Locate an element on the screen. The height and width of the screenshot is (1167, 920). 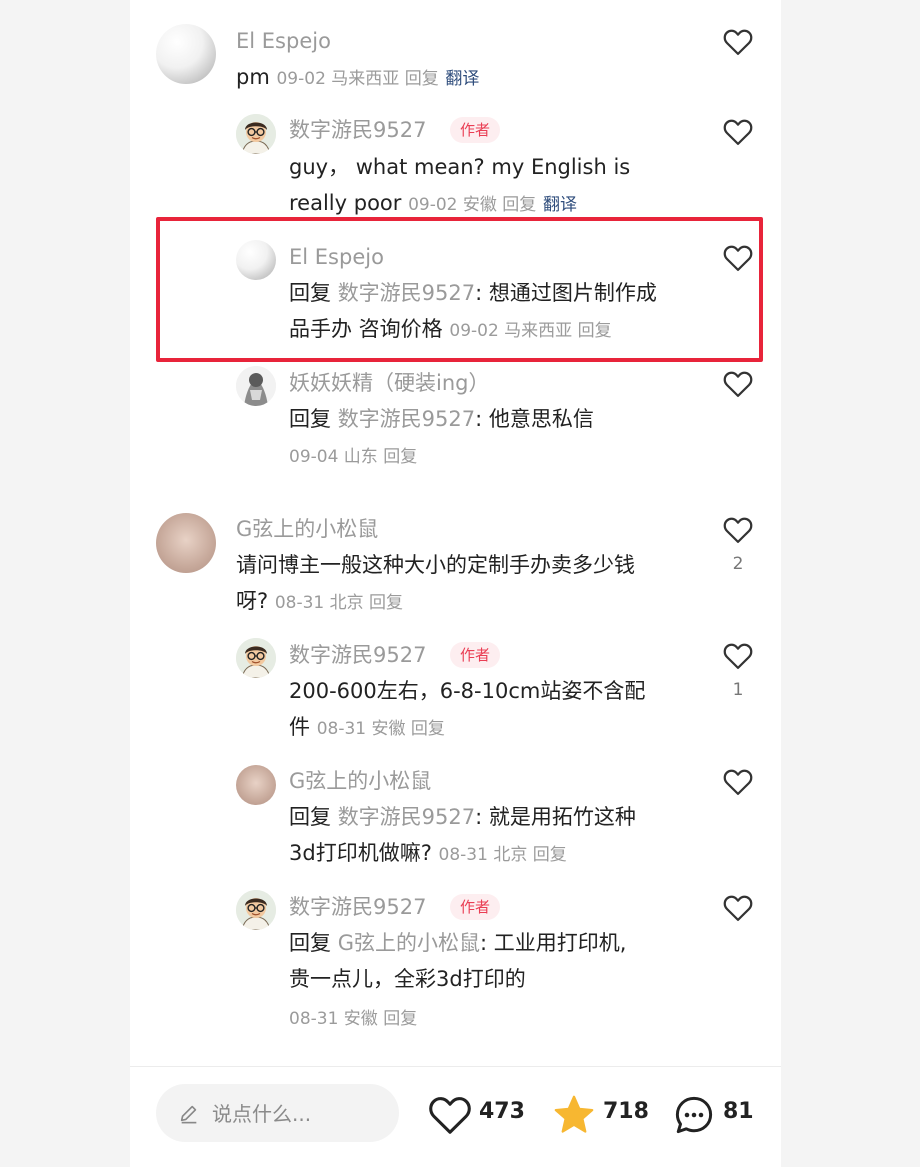
comment-text: 3d打印机做嘛? is located at coordinates (360, 853).